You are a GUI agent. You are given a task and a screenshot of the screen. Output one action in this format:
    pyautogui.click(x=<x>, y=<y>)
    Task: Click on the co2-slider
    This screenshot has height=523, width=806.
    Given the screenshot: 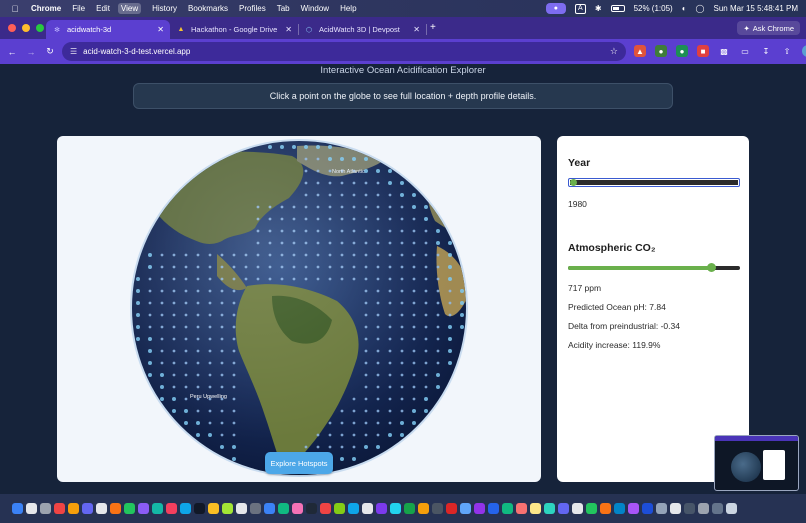 What is the action you would take?
    pyautogui.click(x=654, y=267)
    